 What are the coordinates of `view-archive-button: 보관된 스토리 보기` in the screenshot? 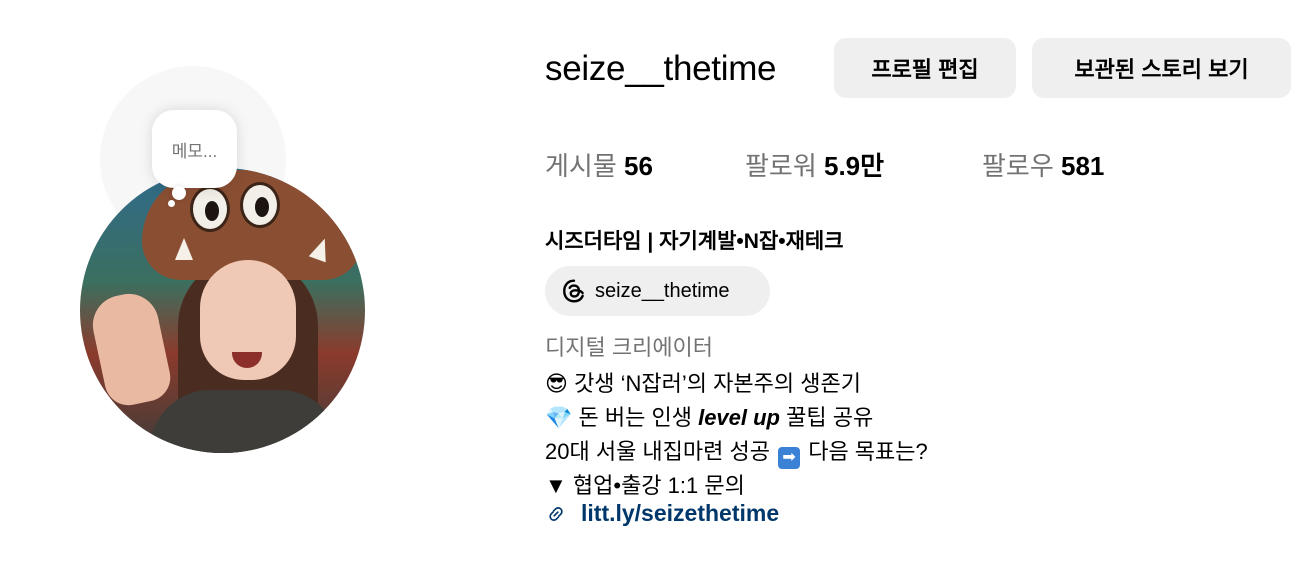 It's located at (1161, 68).